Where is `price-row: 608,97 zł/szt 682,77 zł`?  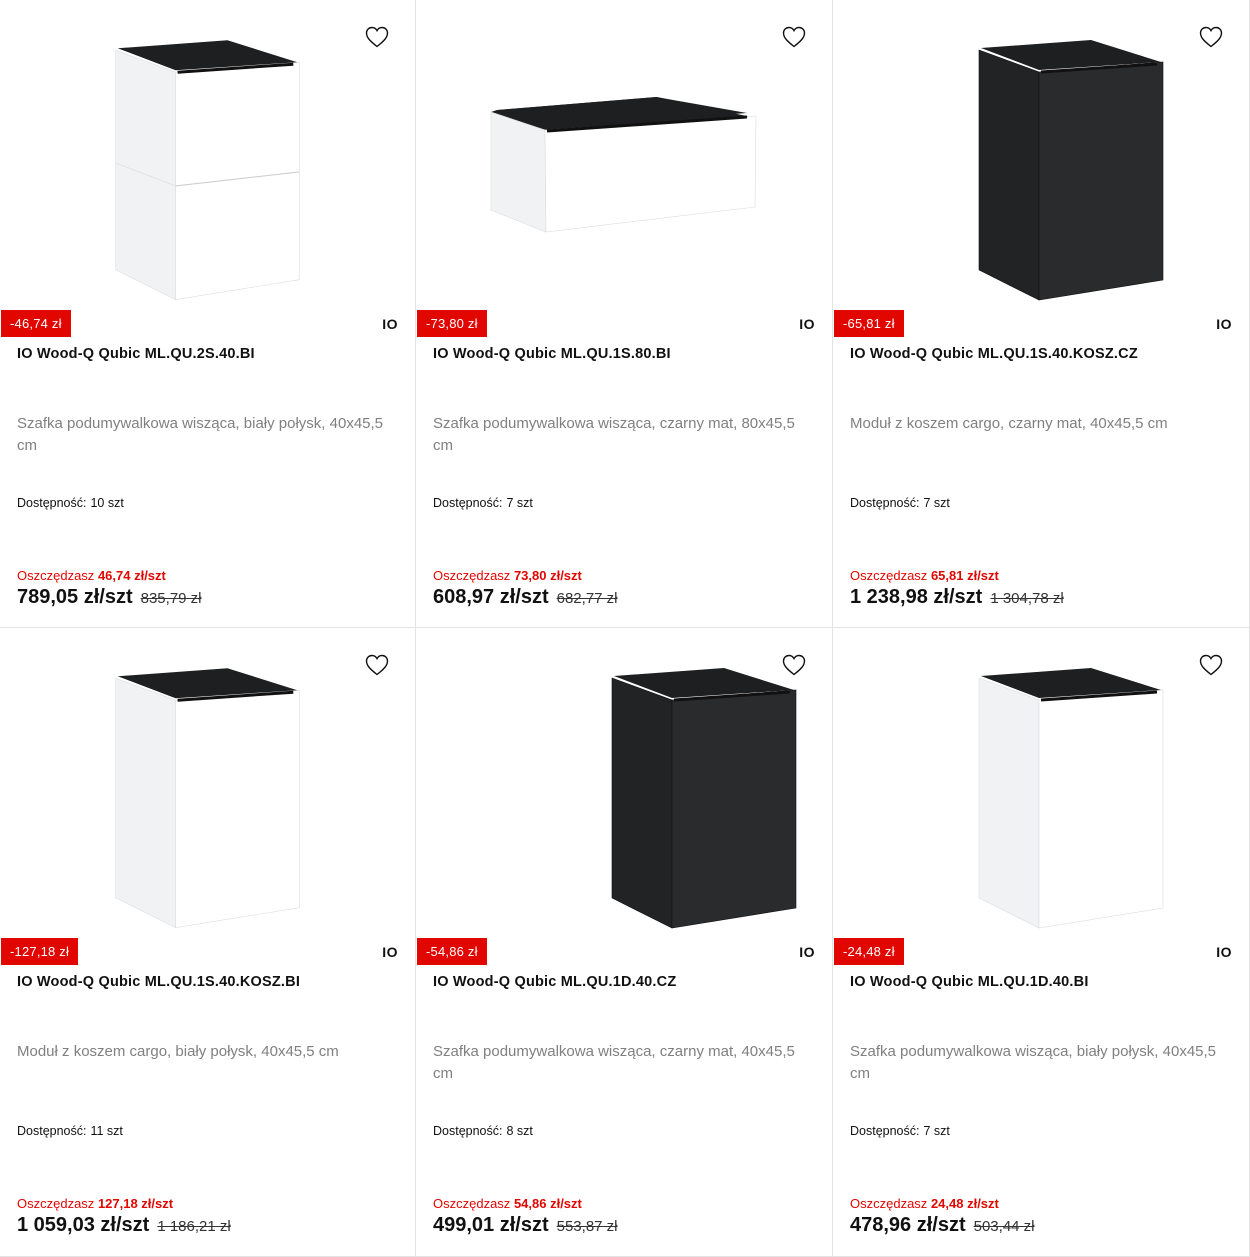 price-row: 608,97 zł/szt 682,77 zł is located at coordinates (525, 597).